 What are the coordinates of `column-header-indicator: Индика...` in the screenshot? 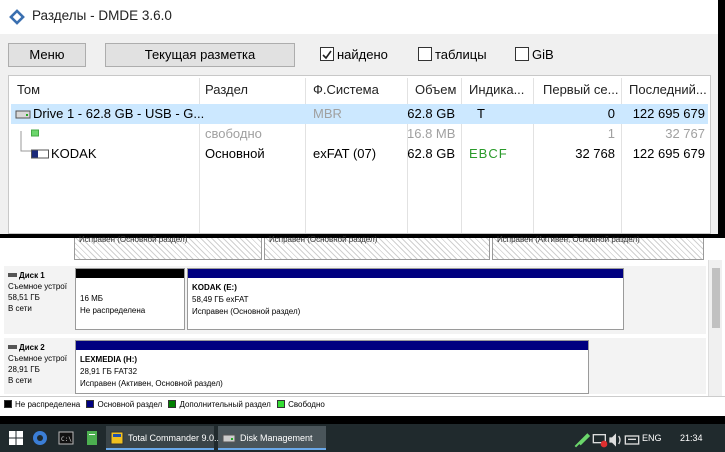 It's located at (496, 89).